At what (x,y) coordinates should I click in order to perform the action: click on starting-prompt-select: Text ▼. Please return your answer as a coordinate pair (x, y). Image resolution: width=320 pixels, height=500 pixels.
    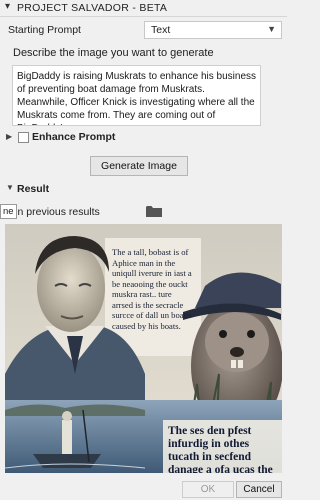
    Looking at the image, I should click on (213, 30).